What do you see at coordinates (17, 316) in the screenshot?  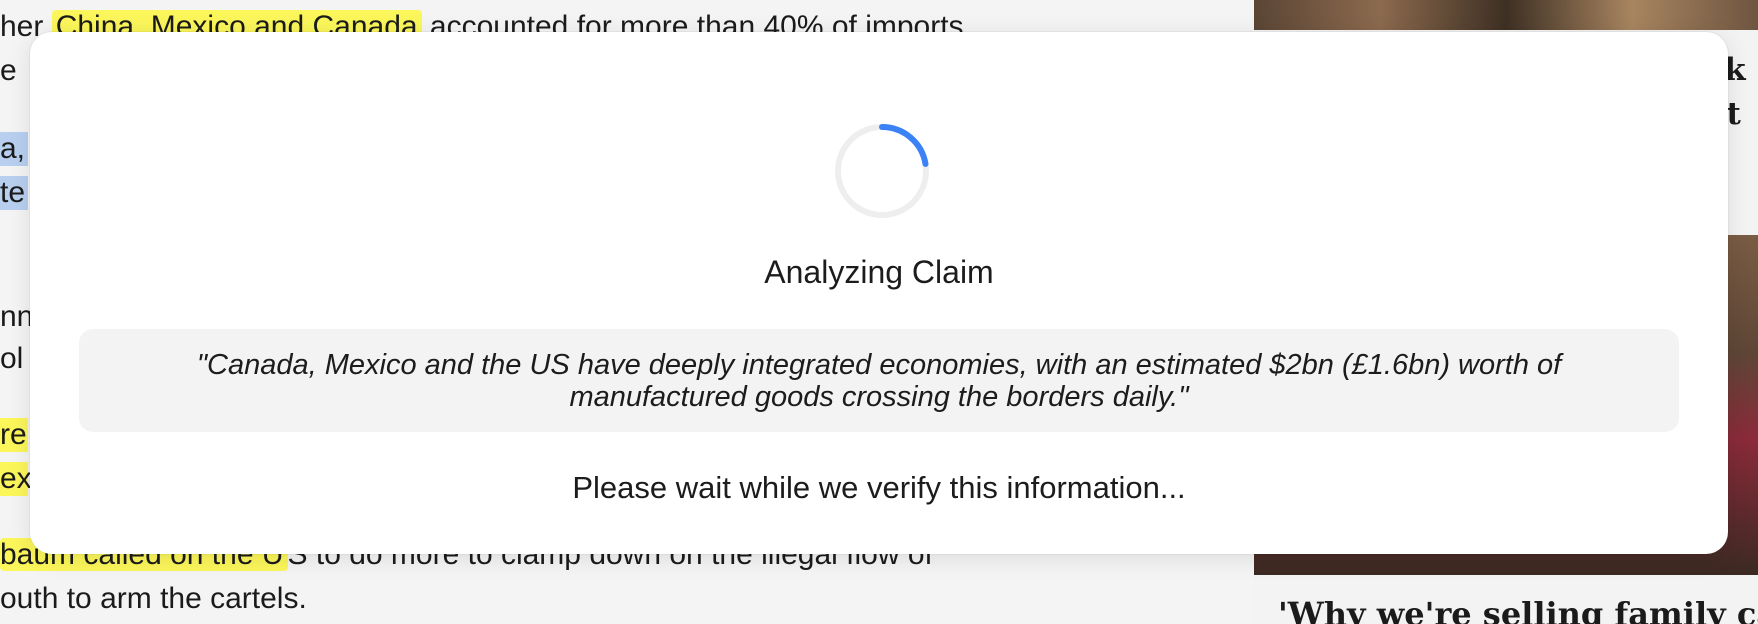 I see `article-text: nn` at bounding box center [17, 316].